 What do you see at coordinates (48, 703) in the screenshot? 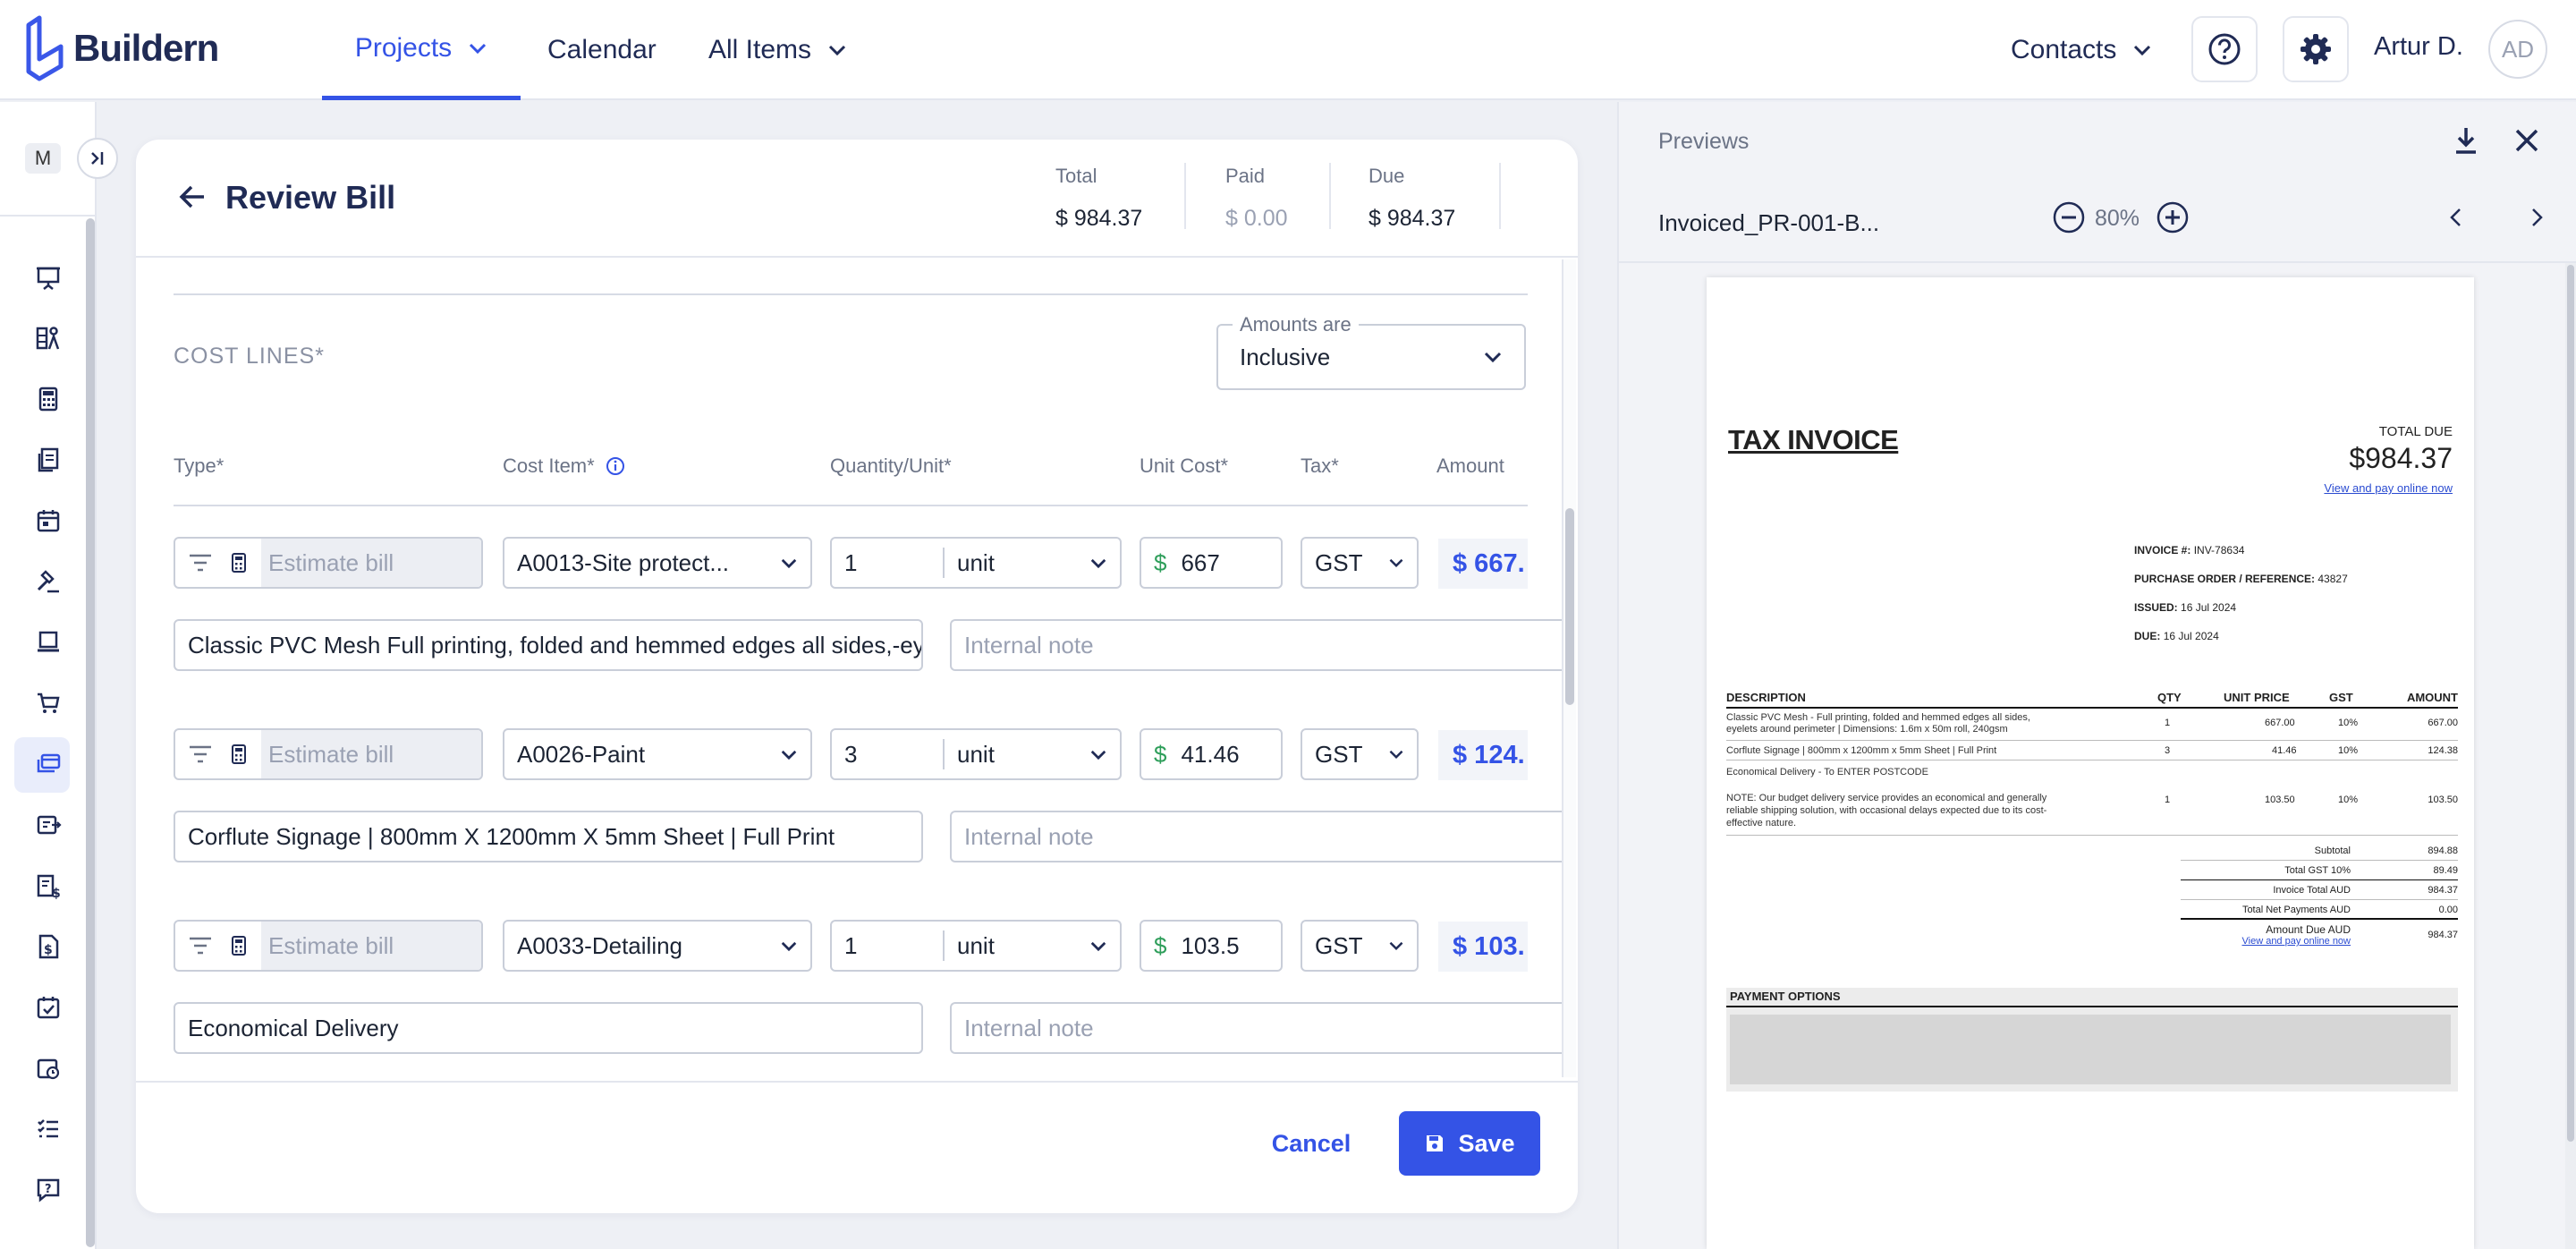
I see `sidebar-item-purchases` at bounding box center [48, 703].